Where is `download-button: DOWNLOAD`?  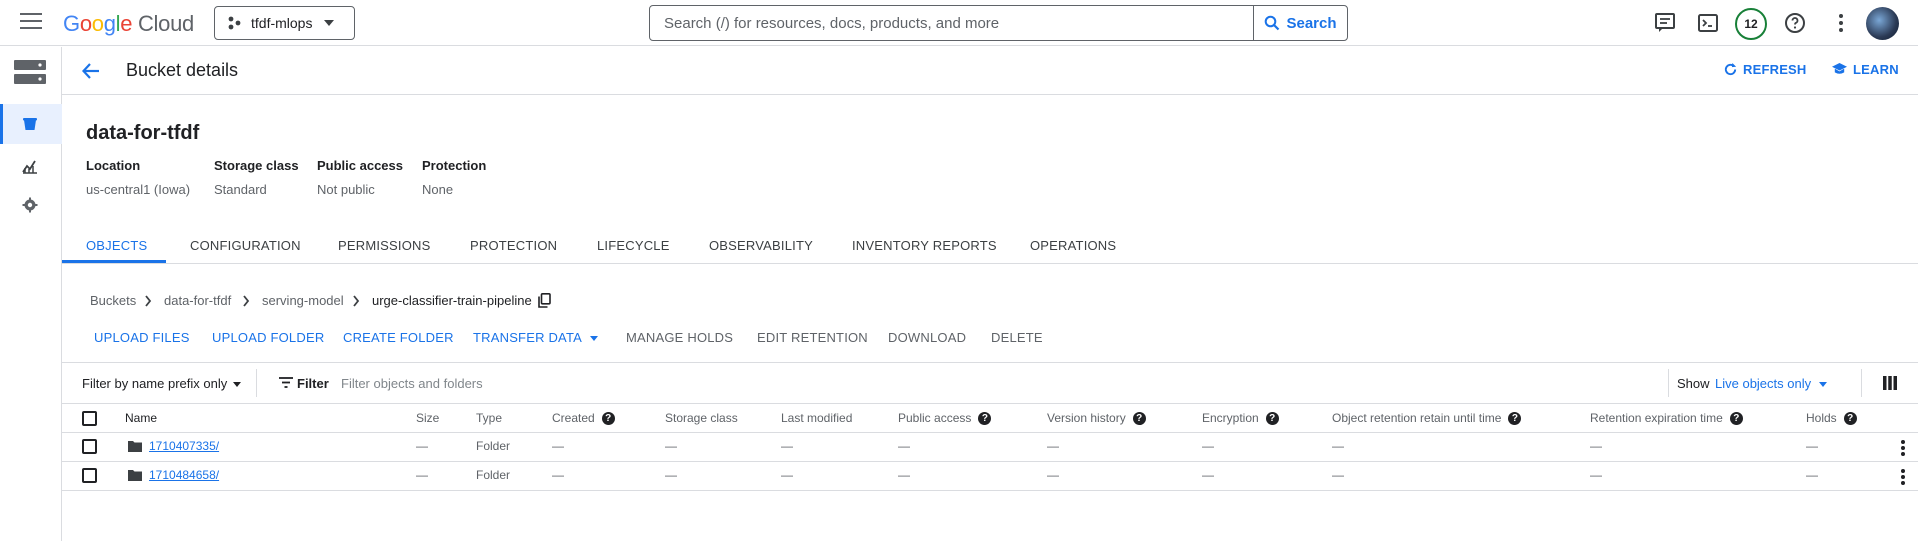 download-button: DOWNLOAD is located at coordinates (927, 337).